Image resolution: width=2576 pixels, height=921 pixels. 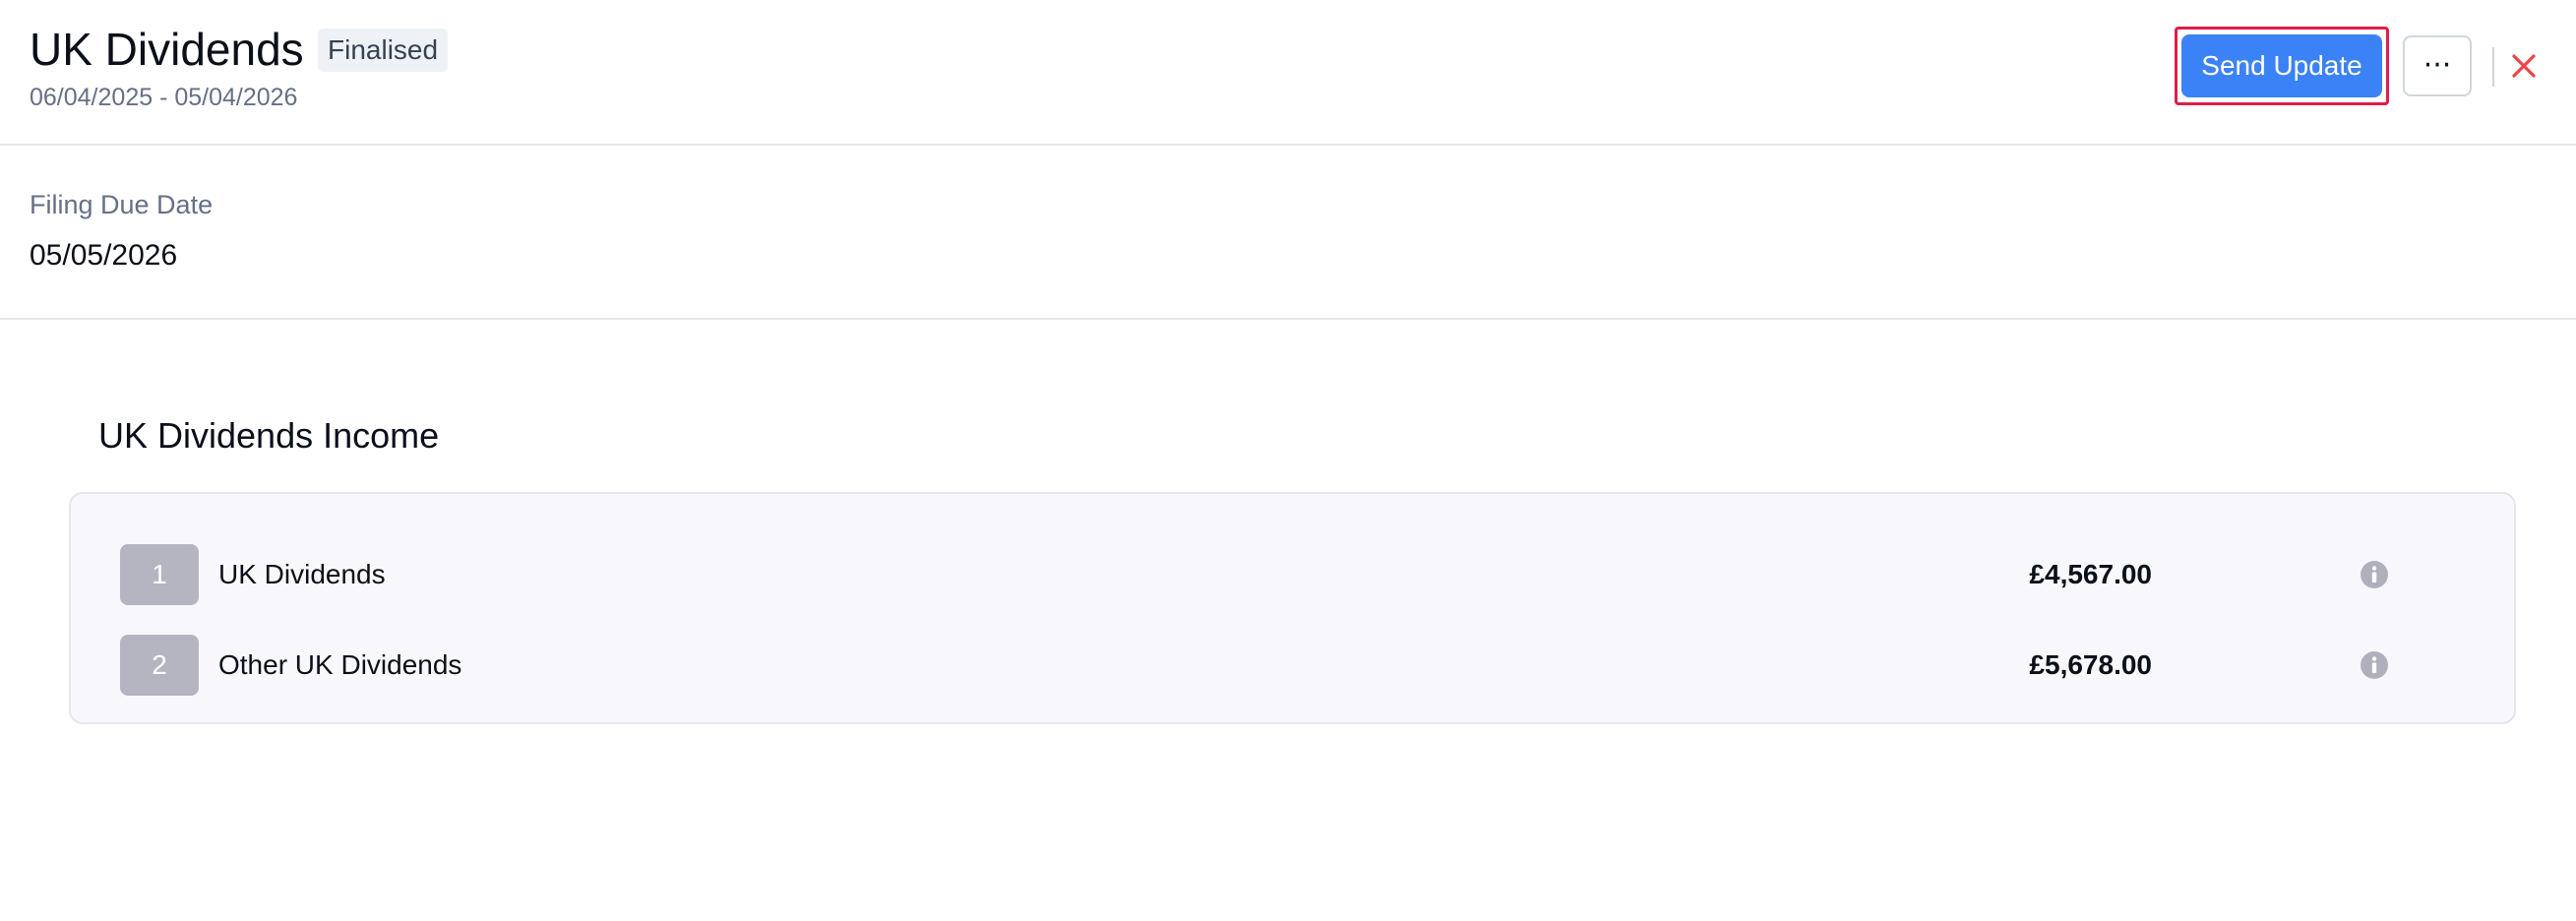 I want to click on status-badge: Finalised, so click(x=383, y=50).